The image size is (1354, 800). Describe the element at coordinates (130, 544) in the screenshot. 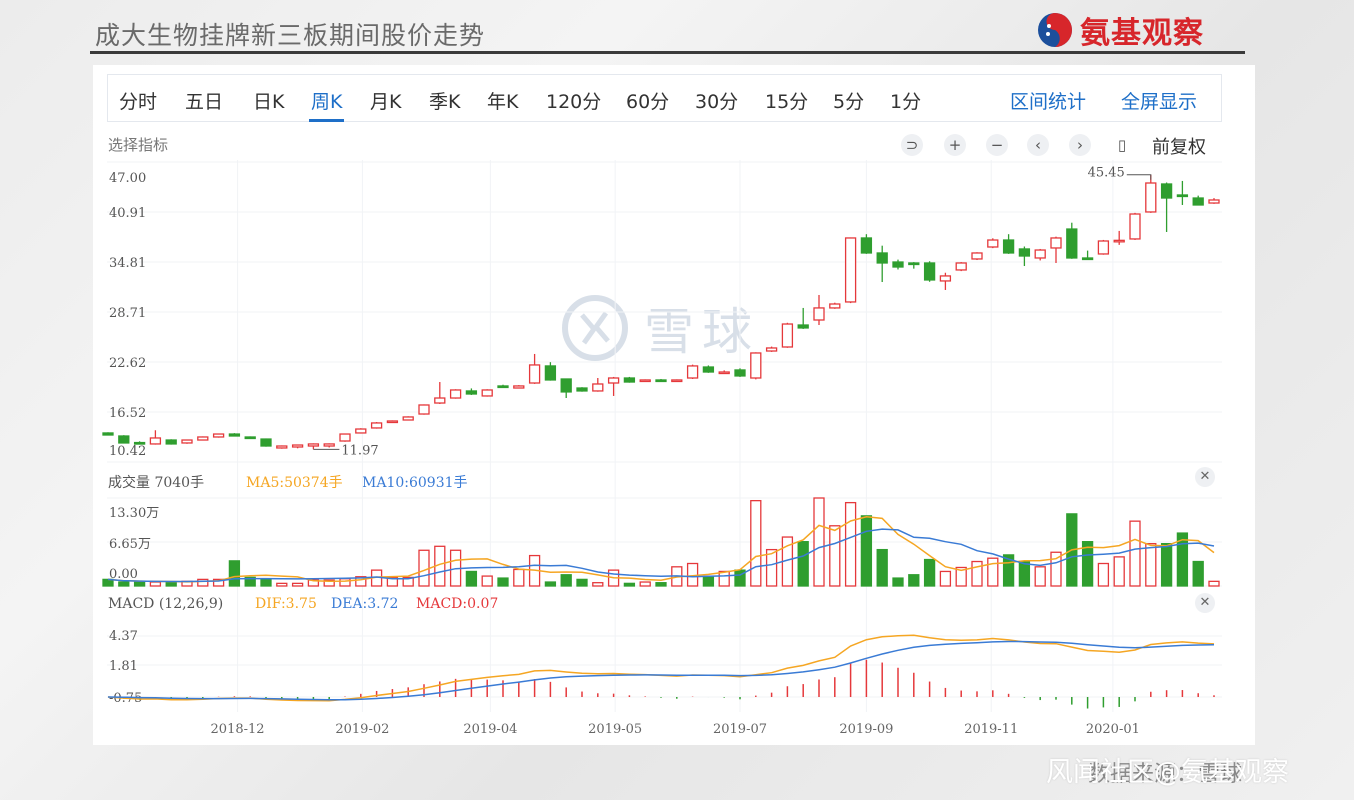

I see `volume-tick-label: 6.65万` at that location.